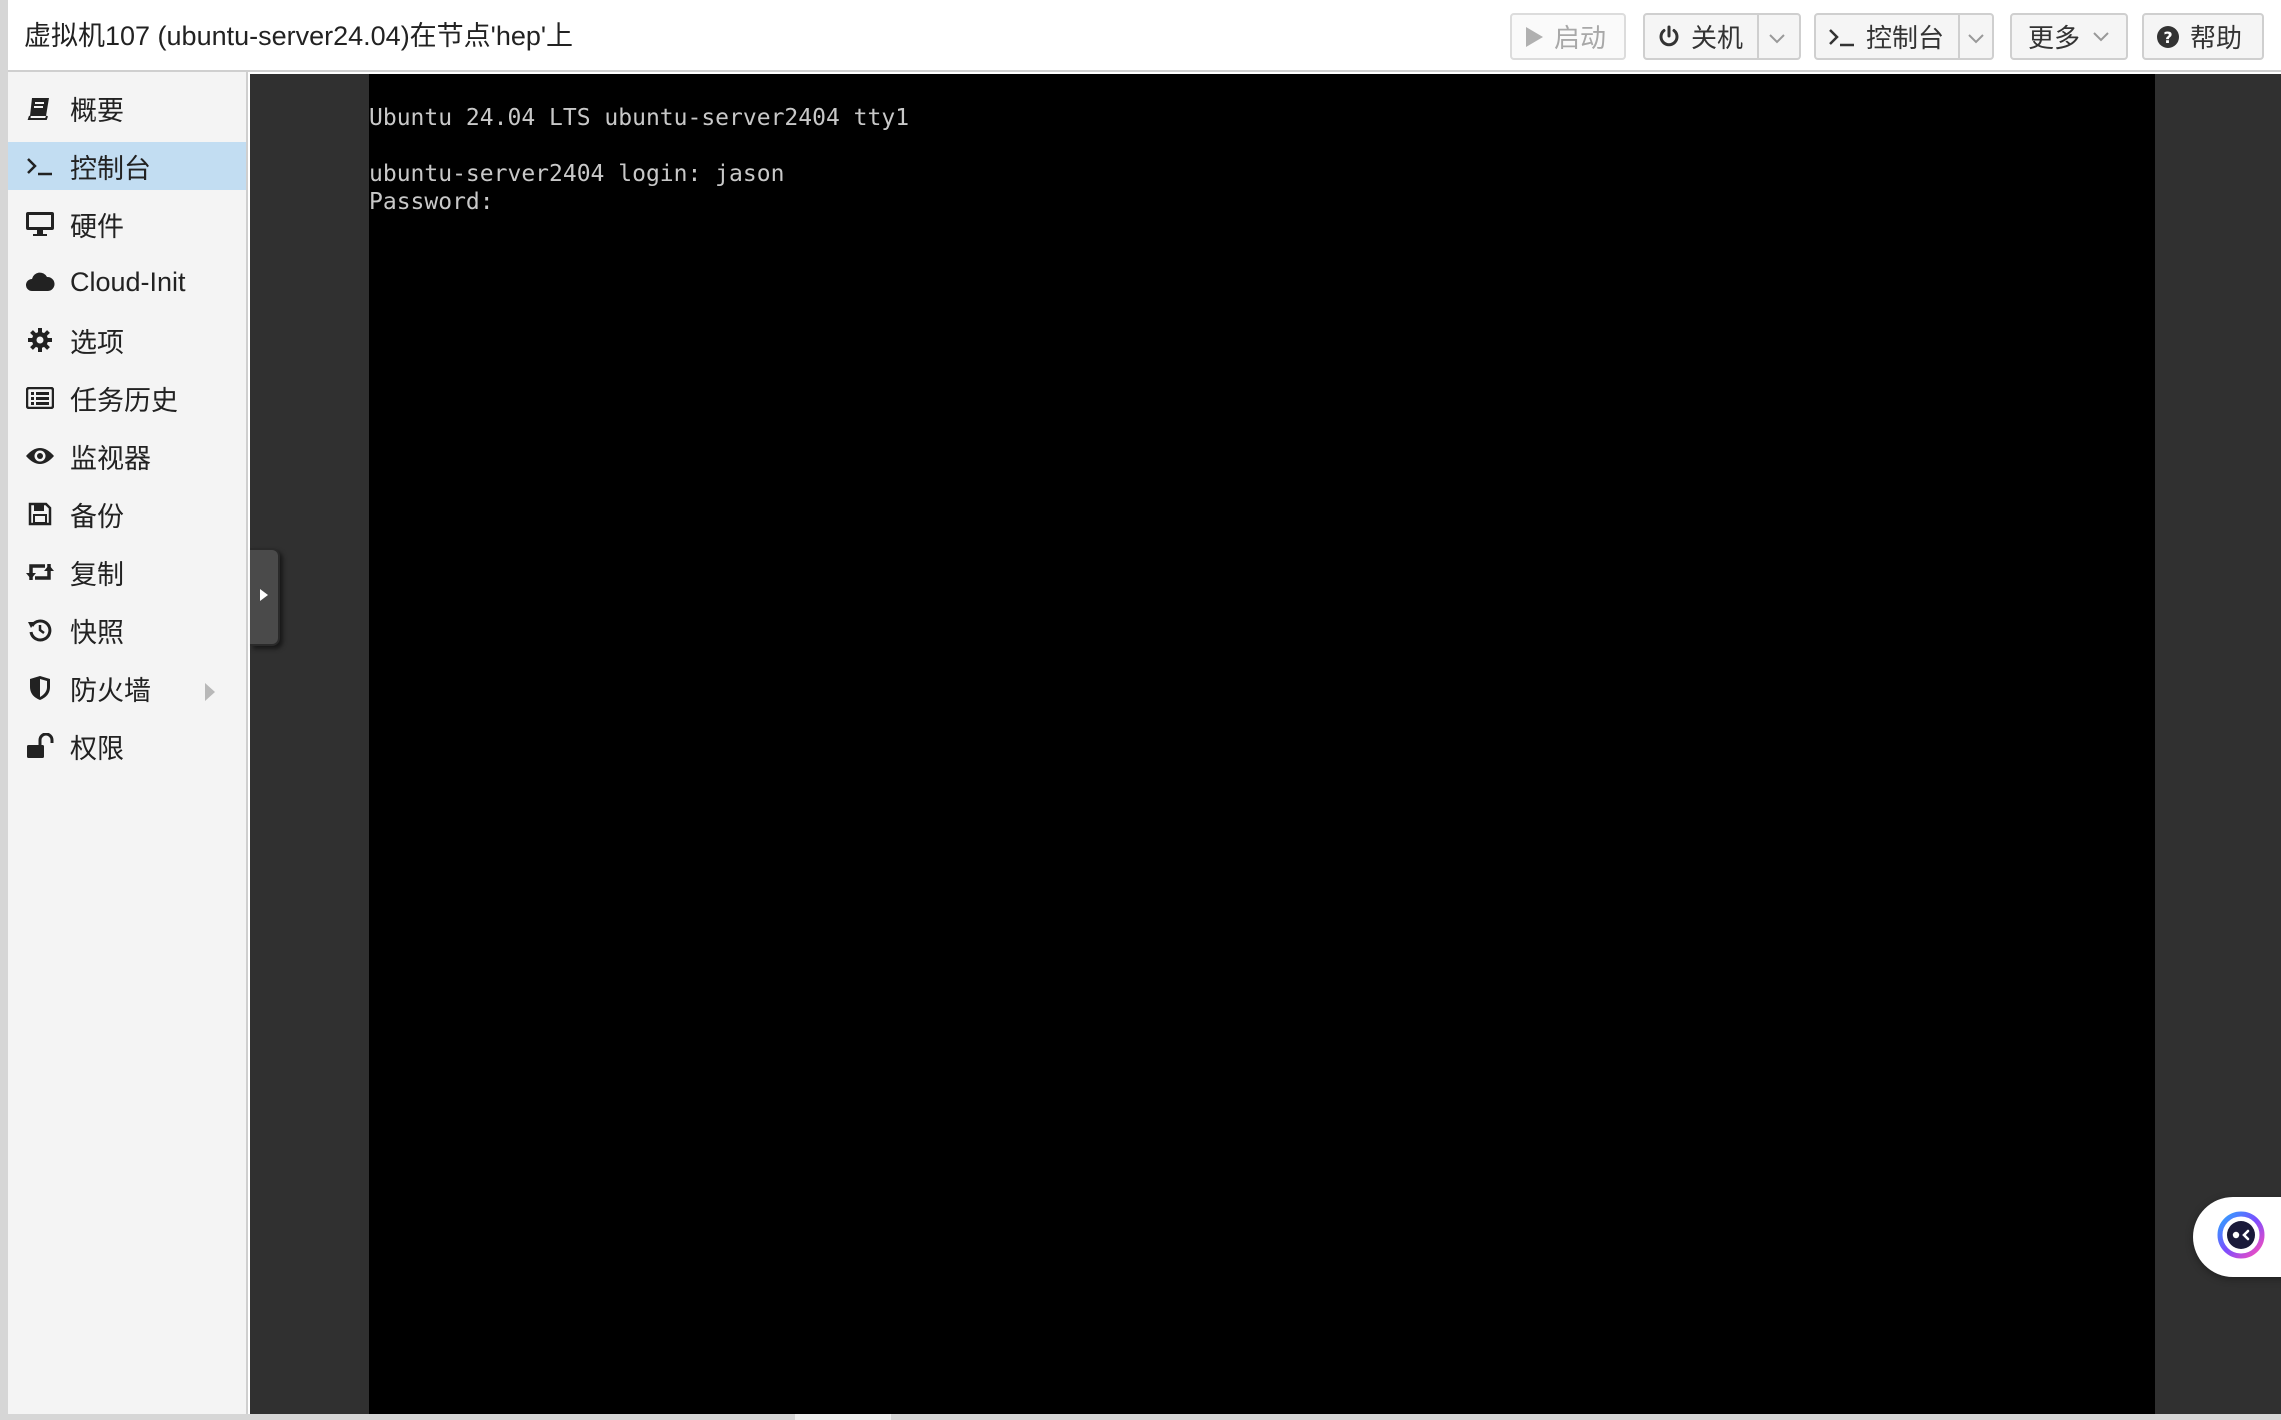 This screenshot has width=2281, height=1420. Describe the element at coordinates (97, 110) in the screenshot. I see `sidebar-item-label: 概要` at that location.